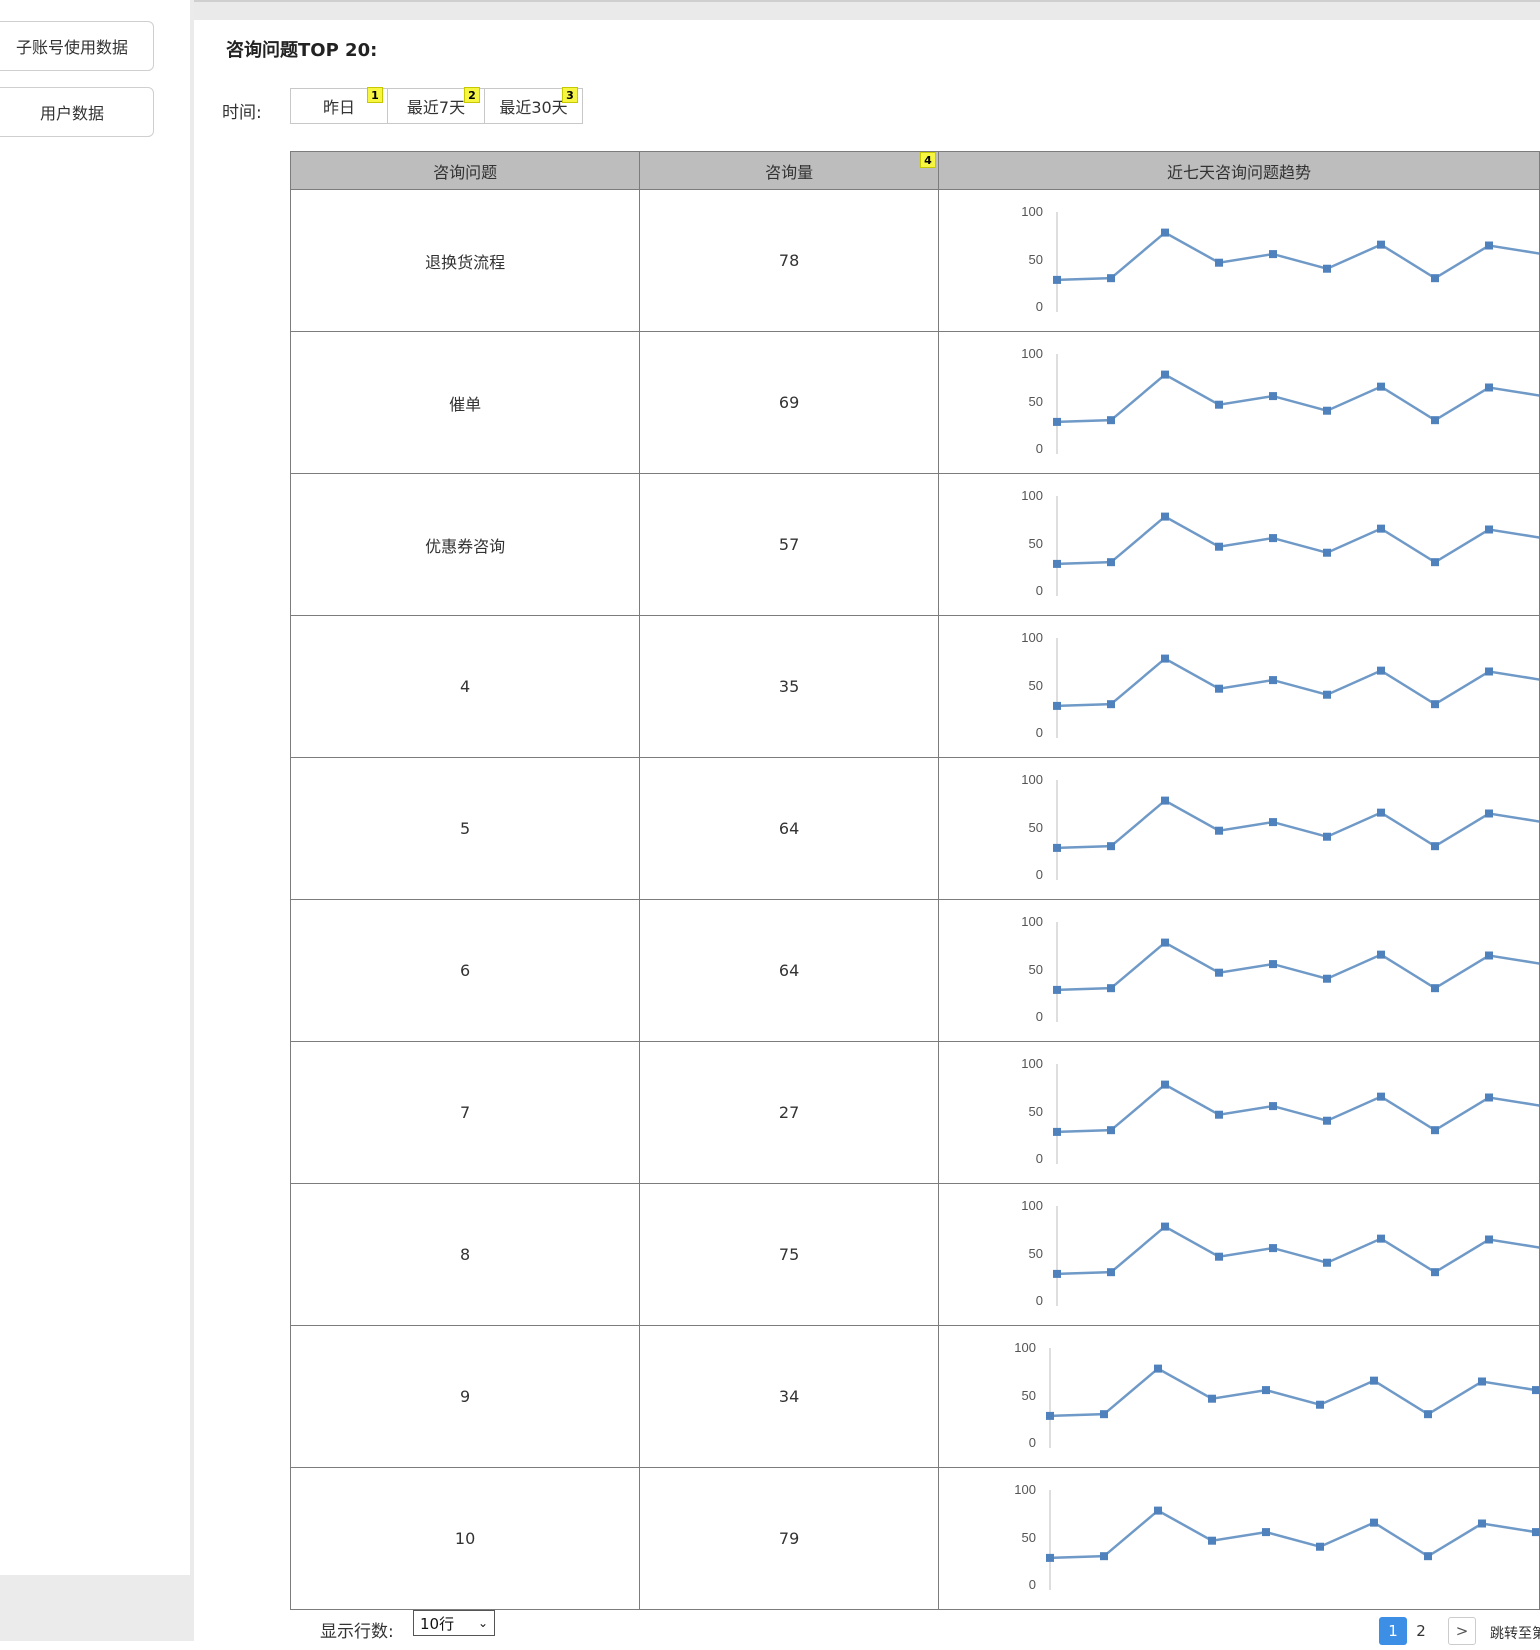 The width and height of the screenshot is (1540, 1650). I want to click on table-header-row: 咨询问题 咨询量 4 近七天咨询问题趋势, so click(914, 170).